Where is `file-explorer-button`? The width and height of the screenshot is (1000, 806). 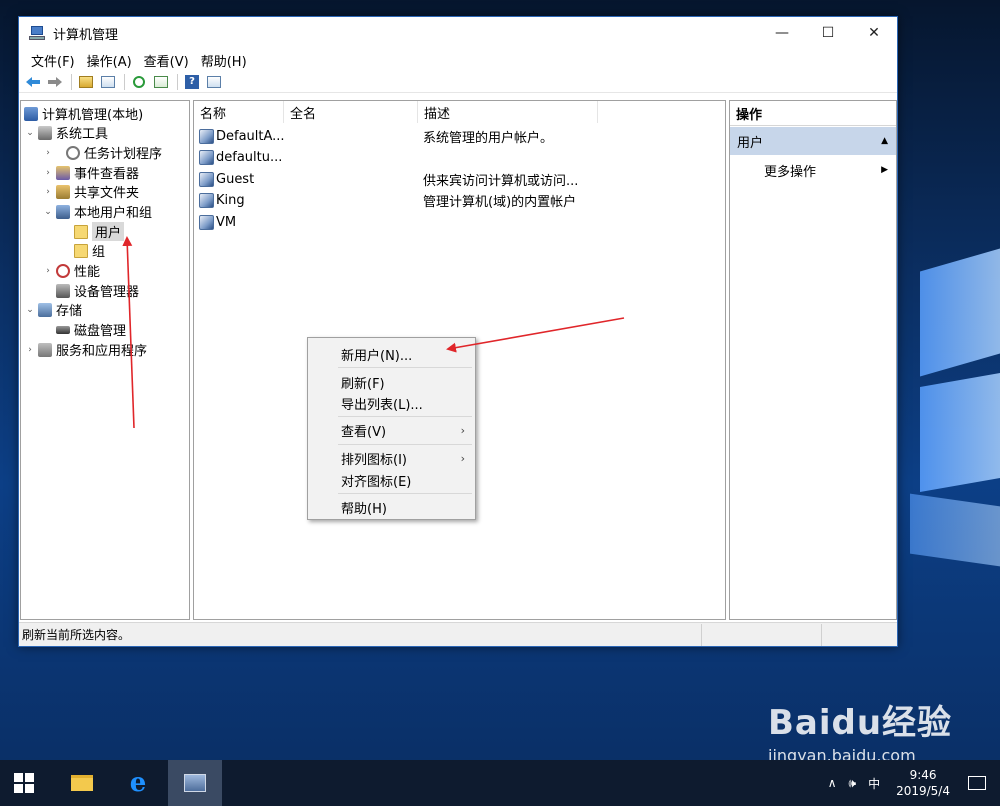 file-explorer-button is located at coordinates (82, 783).